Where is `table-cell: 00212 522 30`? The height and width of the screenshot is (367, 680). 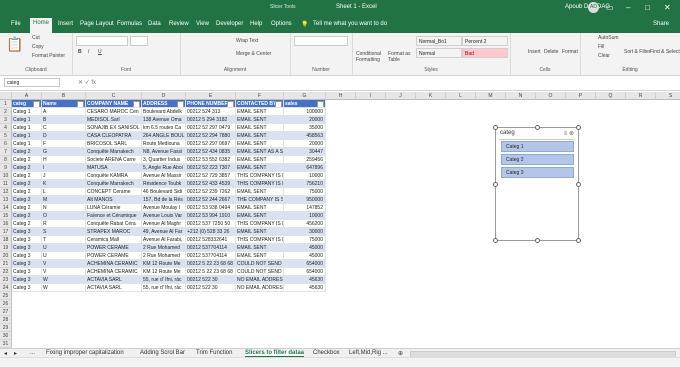 table-cell: 00212 522 30 is located at coordinates (211, 288).